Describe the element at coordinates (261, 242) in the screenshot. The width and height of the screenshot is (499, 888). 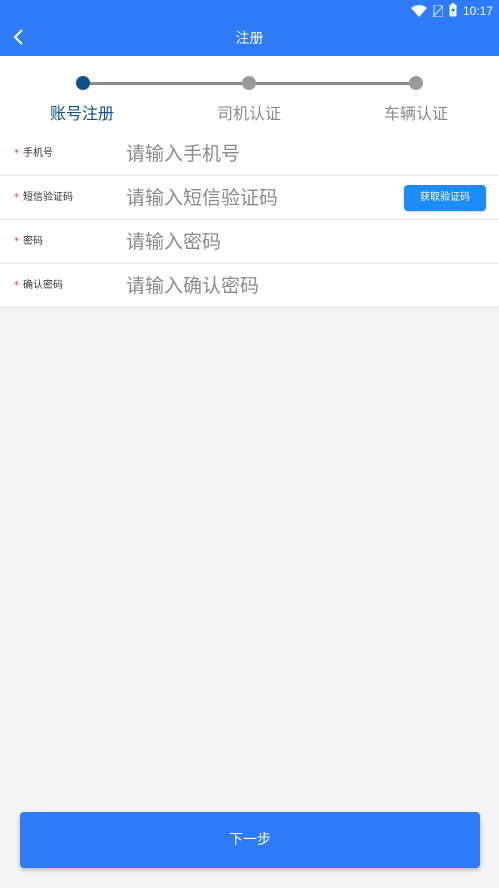
I see `password-input` at that location.